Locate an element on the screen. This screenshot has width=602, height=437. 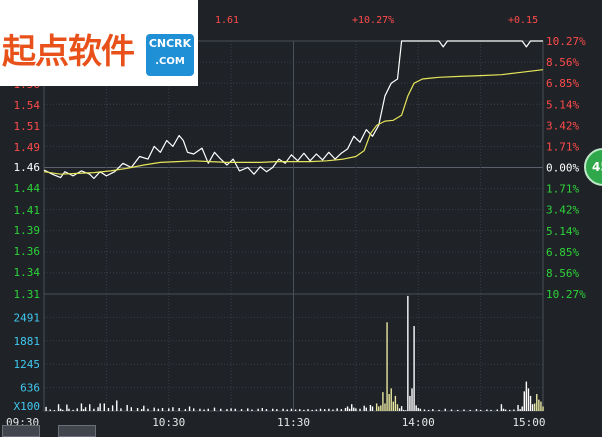
header-change: +0.15 is located at coordinates (523, 20).